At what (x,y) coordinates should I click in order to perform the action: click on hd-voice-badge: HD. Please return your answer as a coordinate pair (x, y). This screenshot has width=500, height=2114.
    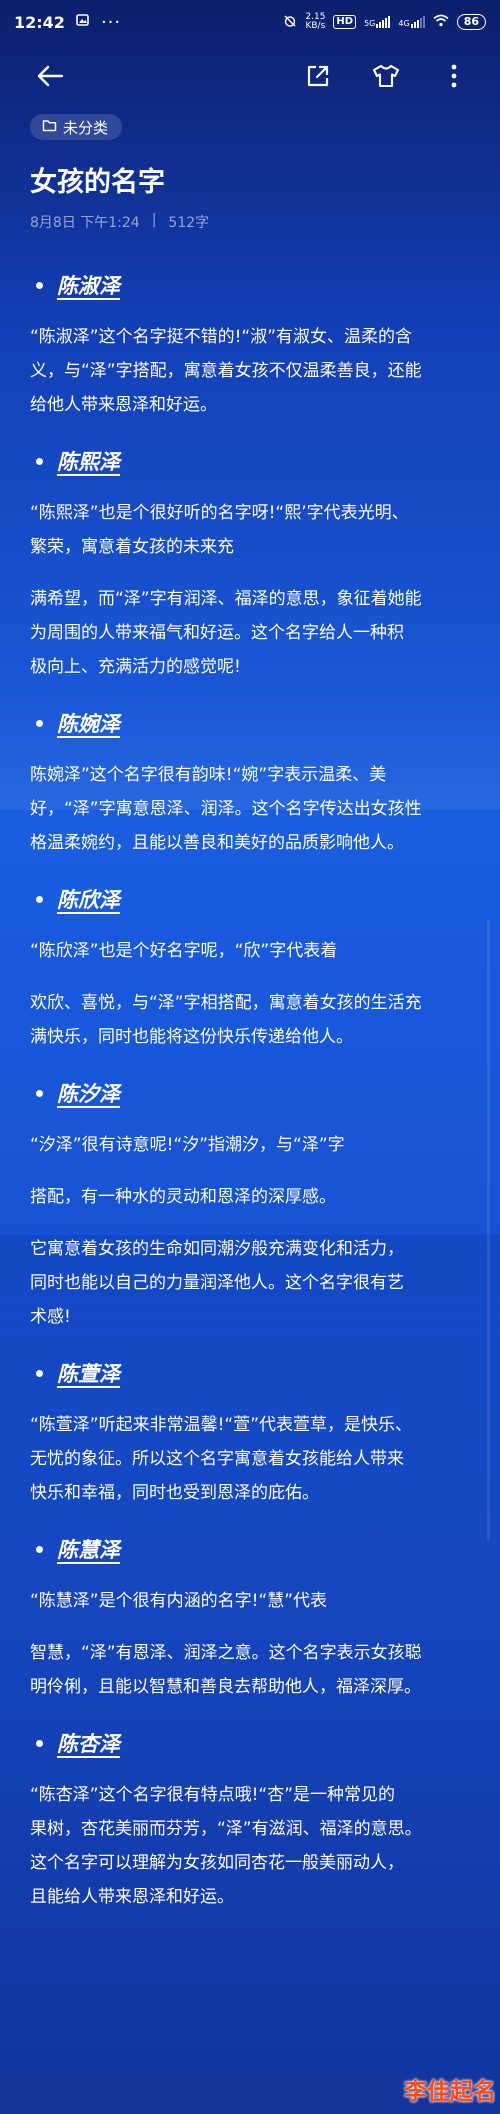
    Looking at the image, I should click on (345, 22).